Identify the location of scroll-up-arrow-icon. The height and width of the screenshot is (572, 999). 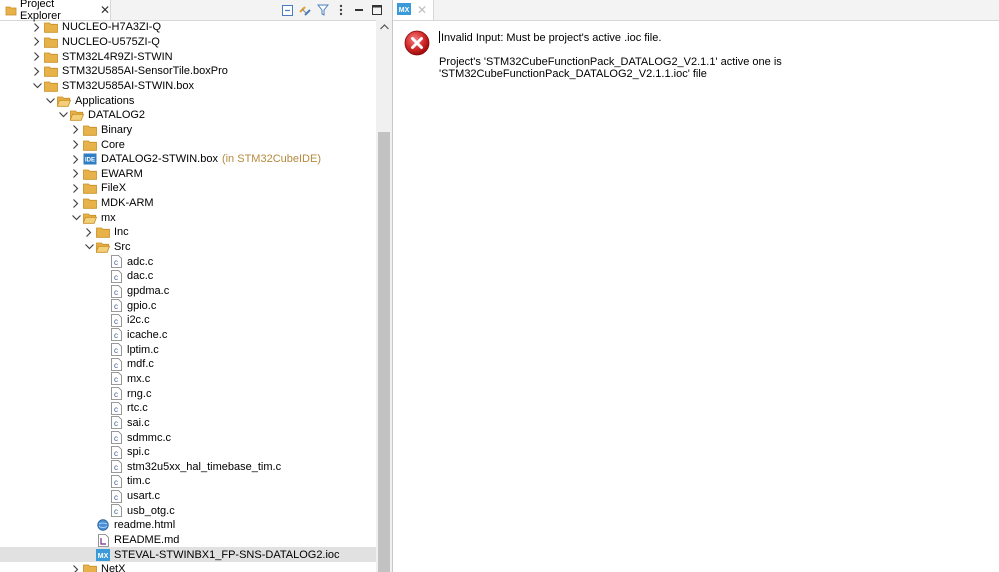
(384, 27).